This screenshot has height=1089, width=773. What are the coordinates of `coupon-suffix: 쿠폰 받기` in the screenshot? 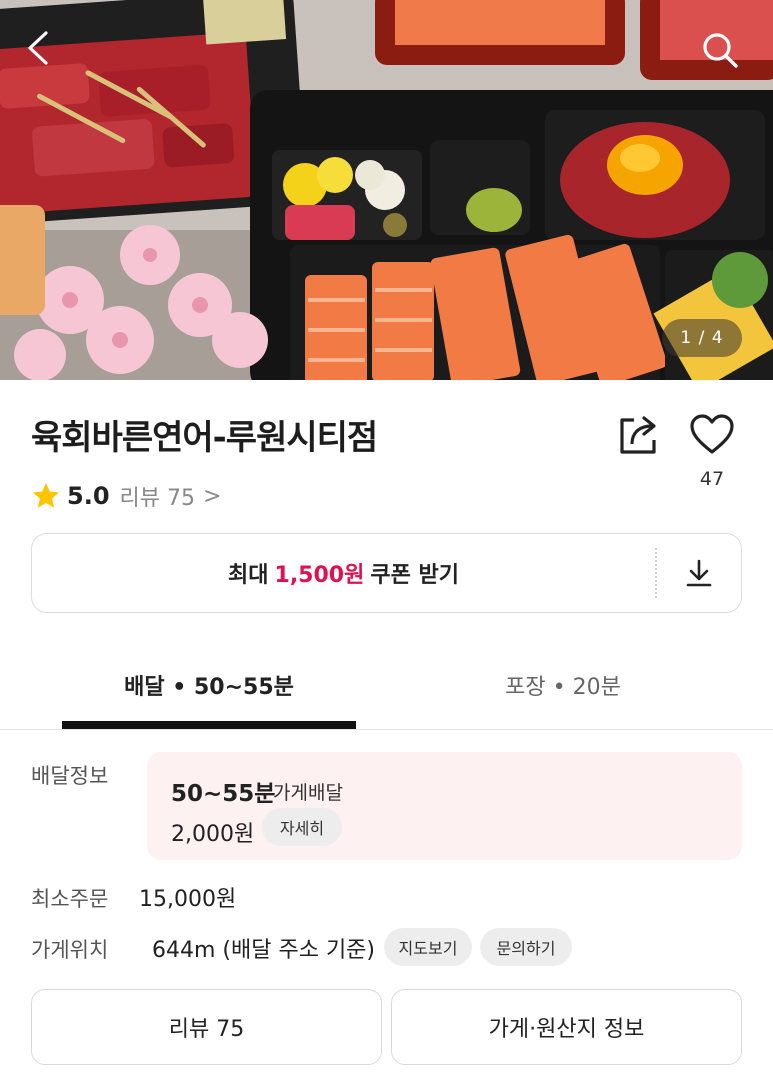 It's located at (414, 575).